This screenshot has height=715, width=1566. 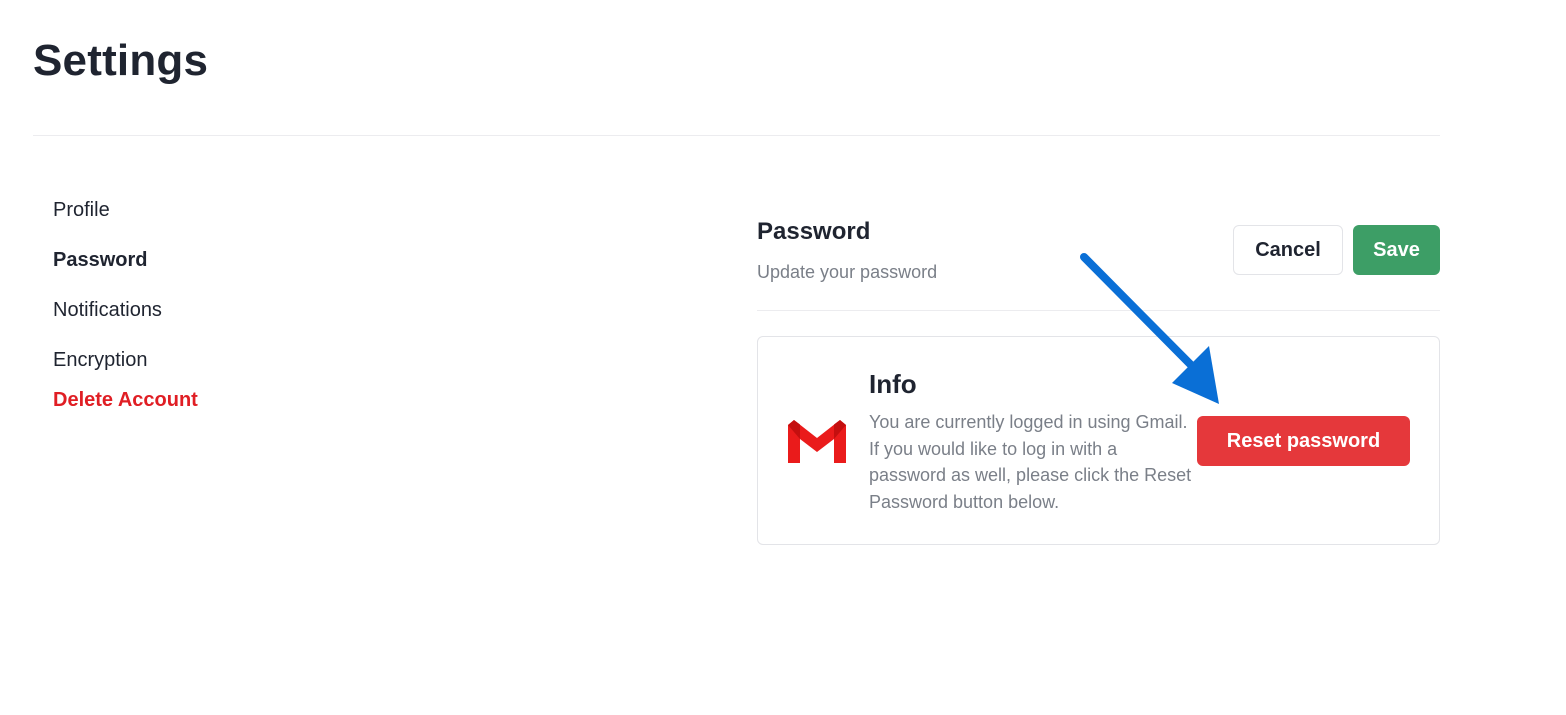 I want to click on gmail-icon, so click(x=817, y=441).